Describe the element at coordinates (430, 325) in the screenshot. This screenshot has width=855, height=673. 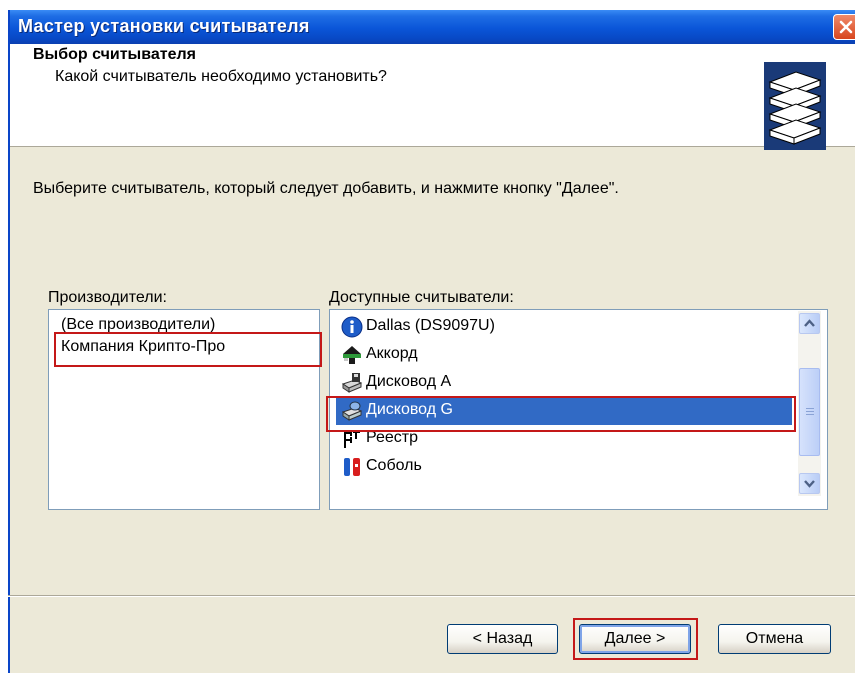
I see `reader-label: Dallas (DS9097U)` at that location.